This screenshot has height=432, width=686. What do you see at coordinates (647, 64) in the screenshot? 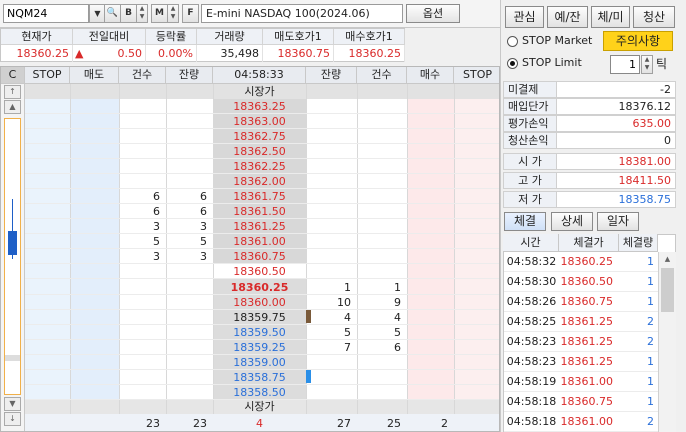
I see `tick-stepper: ▲ ▼` at bounding box center [647, 64].